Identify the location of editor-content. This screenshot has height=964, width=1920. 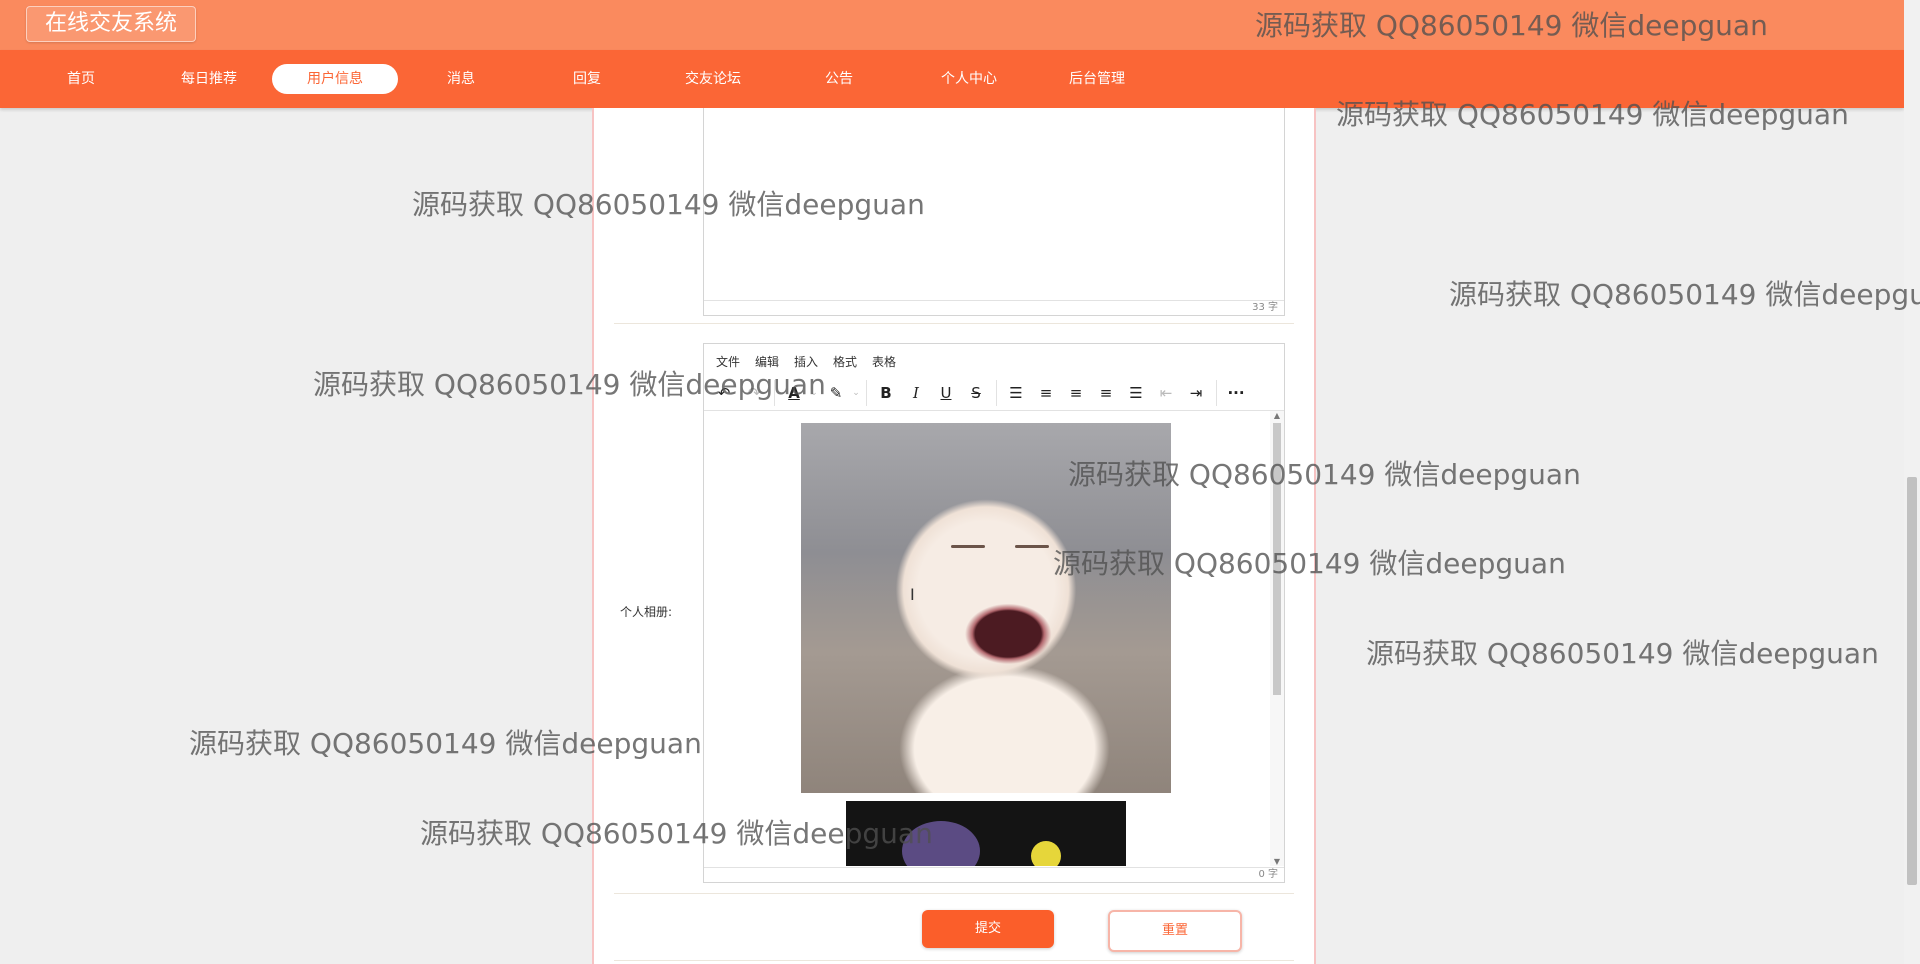
(989, 638).